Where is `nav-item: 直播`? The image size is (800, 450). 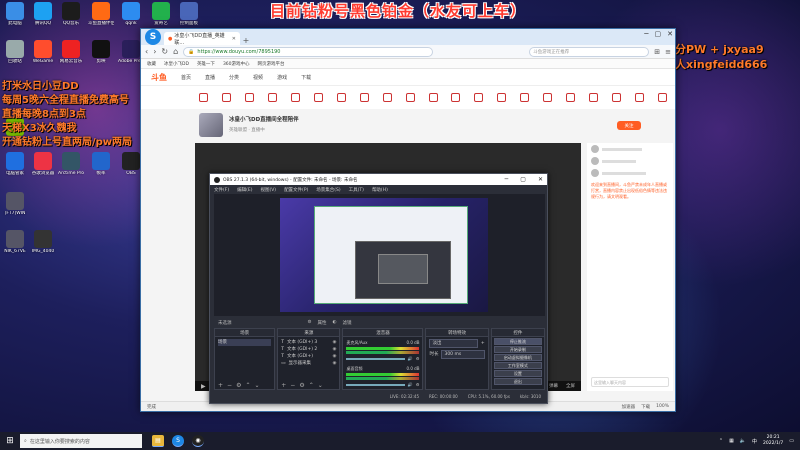 nav-item: 直播 is located at coordinates (210, 77).